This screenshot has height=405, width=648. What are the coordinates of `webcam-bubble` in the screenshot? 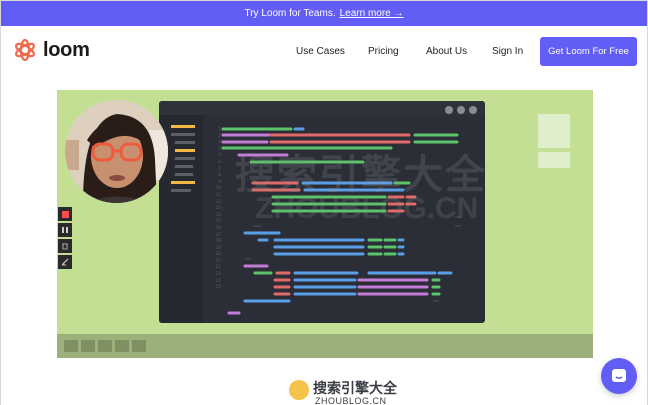 It's located at (116, 151).